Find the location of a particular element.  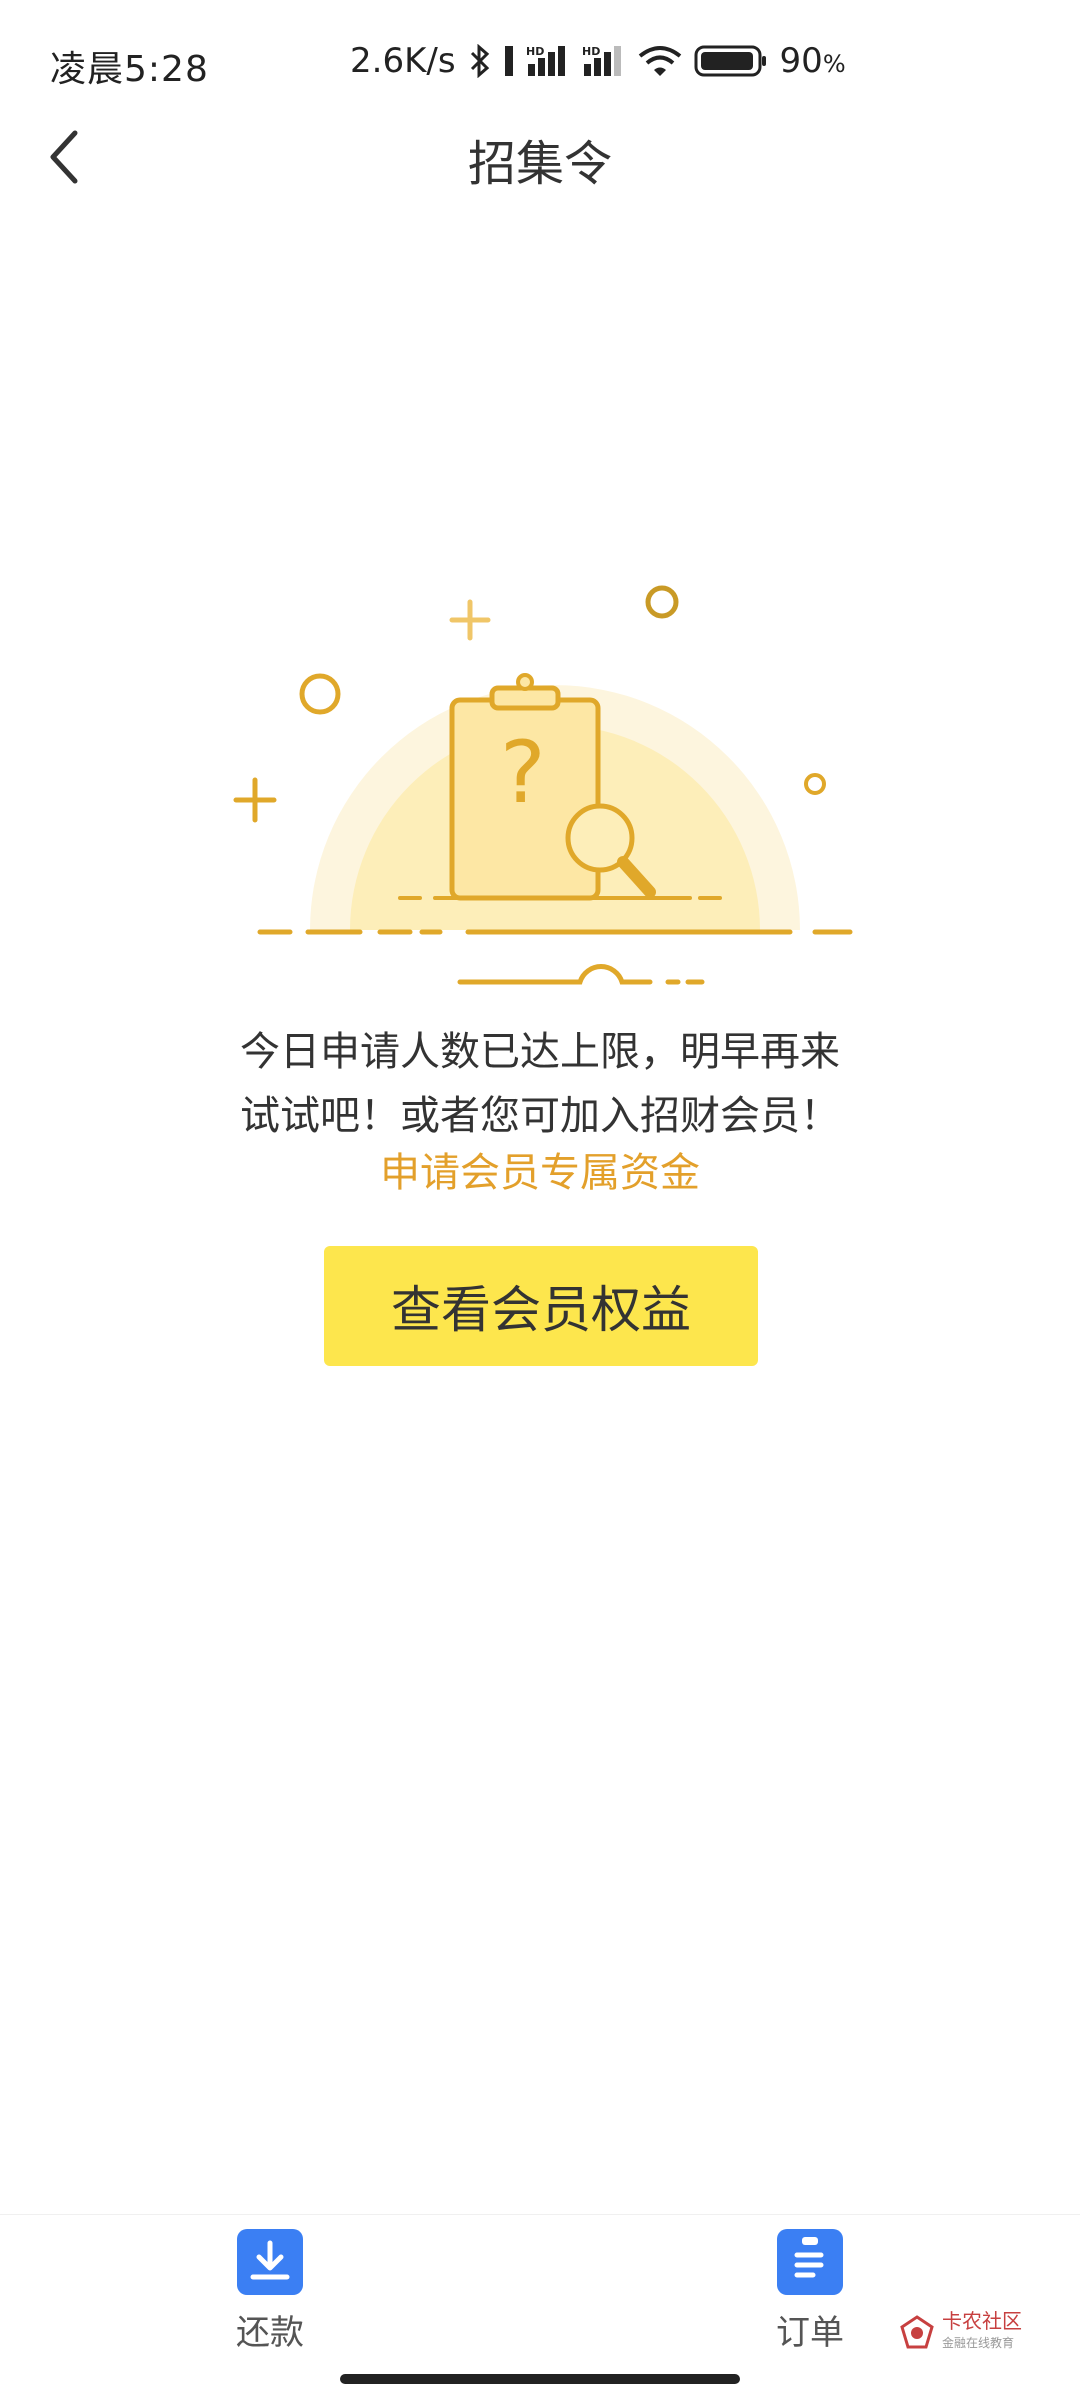

app-header: 招集令 is located at coordinates (540, 155).